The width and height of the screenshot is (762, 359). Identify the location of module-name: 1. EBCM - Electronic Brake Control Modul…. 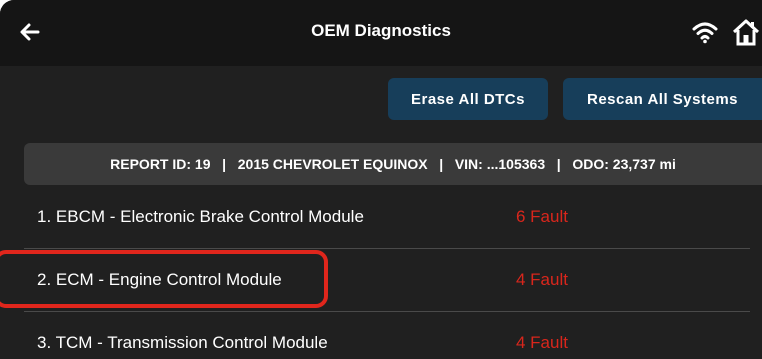
(200, 216).